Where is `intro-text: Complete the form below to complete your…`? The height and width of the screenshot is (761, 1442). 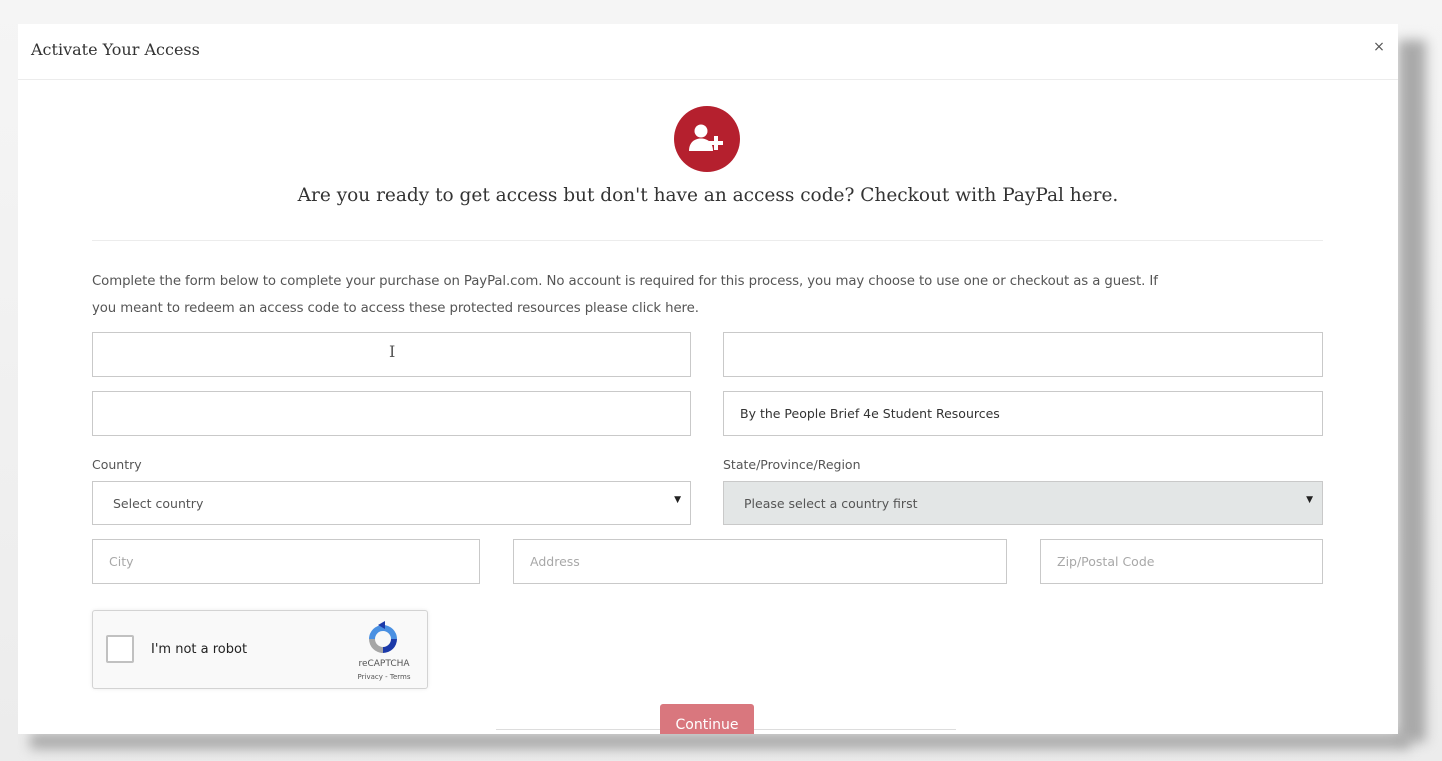
intro-text: Complete the form below to complete your… is located at coordinates (712, 295).